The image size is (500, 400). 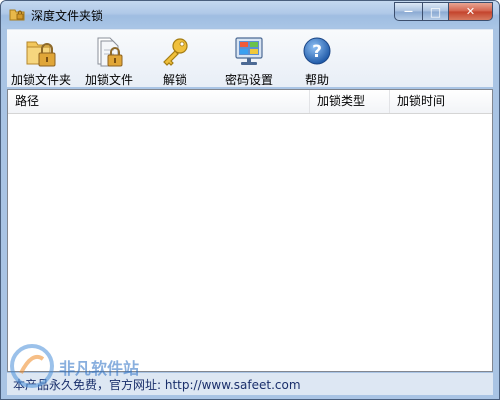 I want to click on password-settings-icon, so click(x=249, y=51).